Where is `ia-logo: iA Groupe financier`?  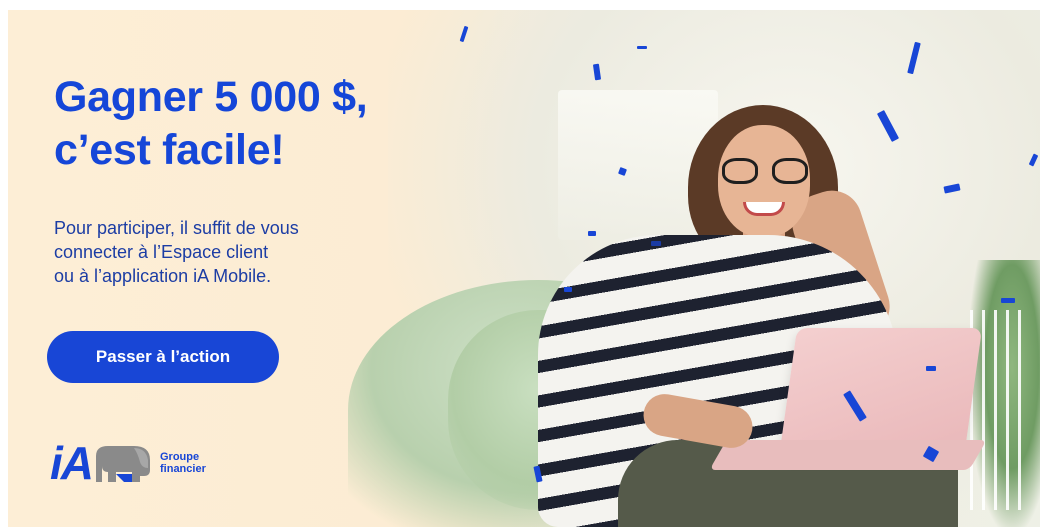 ia-logo: iA Groupe financier is located at coordinates (128, 463).